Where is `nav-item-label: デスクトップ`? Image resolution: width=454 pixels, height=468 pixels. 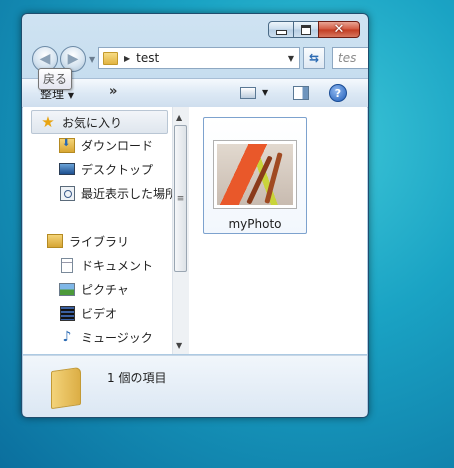
nav-item-label: デスクトップ is located at coordinates (117, 169).